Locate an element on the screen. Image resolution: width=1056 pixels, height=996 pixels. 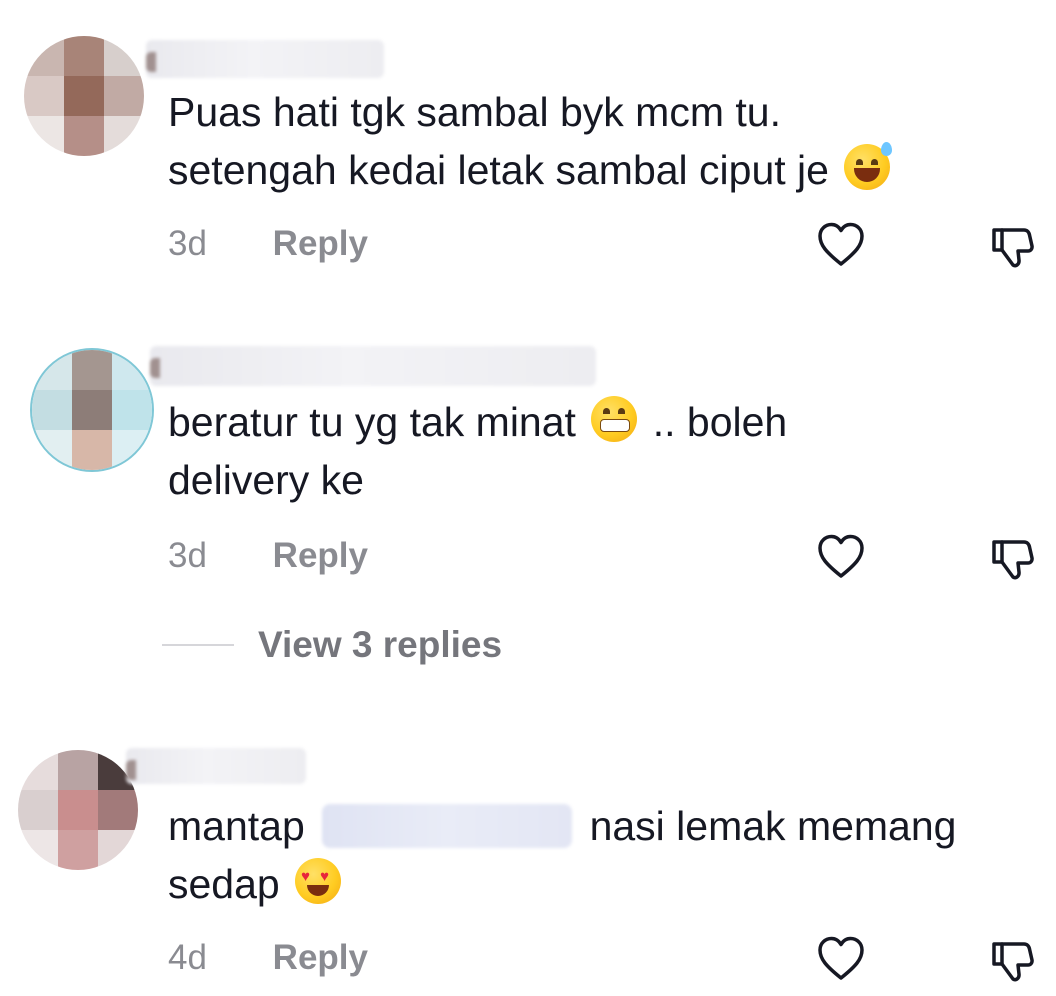
comment-text-line-2: delivery ke is located at coordinates (266, 480).